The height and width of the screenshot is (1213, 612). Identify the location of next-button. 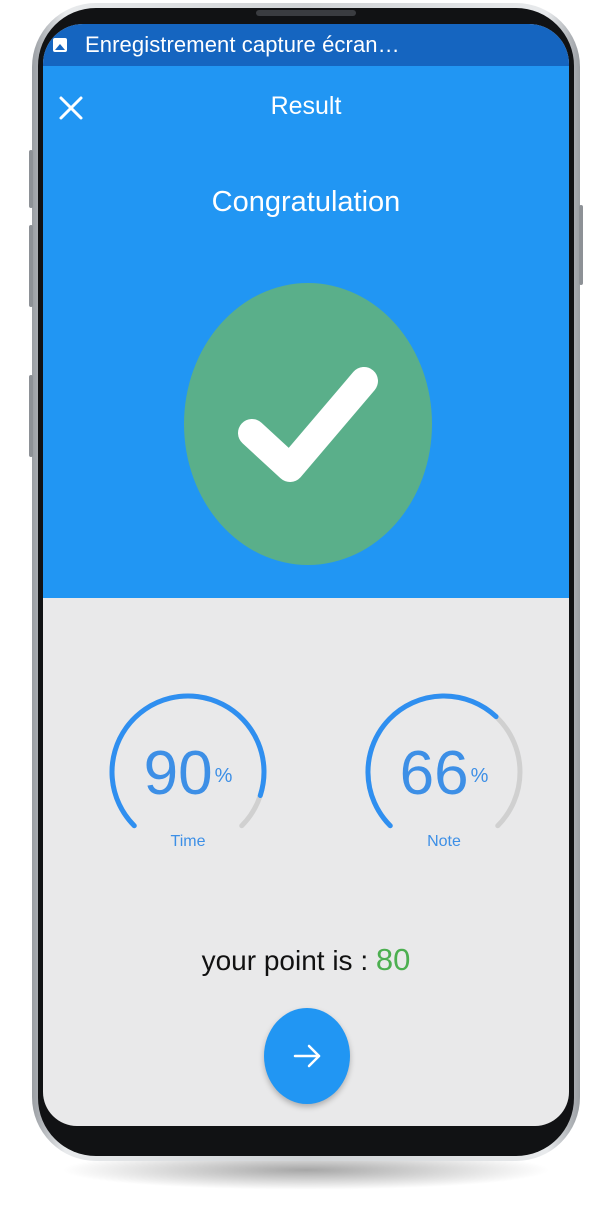
(307, 1056).